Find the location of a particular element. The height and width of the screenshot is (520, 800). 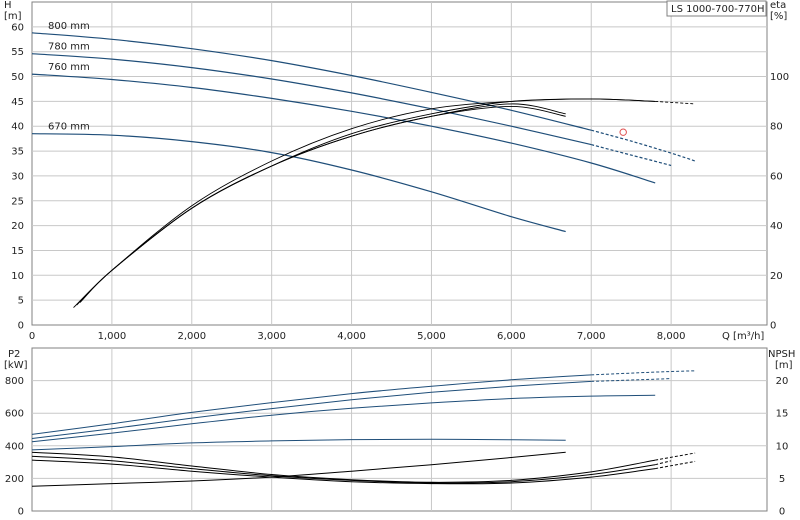

head-tick-label: 5 is located at coordinates (21, 301).